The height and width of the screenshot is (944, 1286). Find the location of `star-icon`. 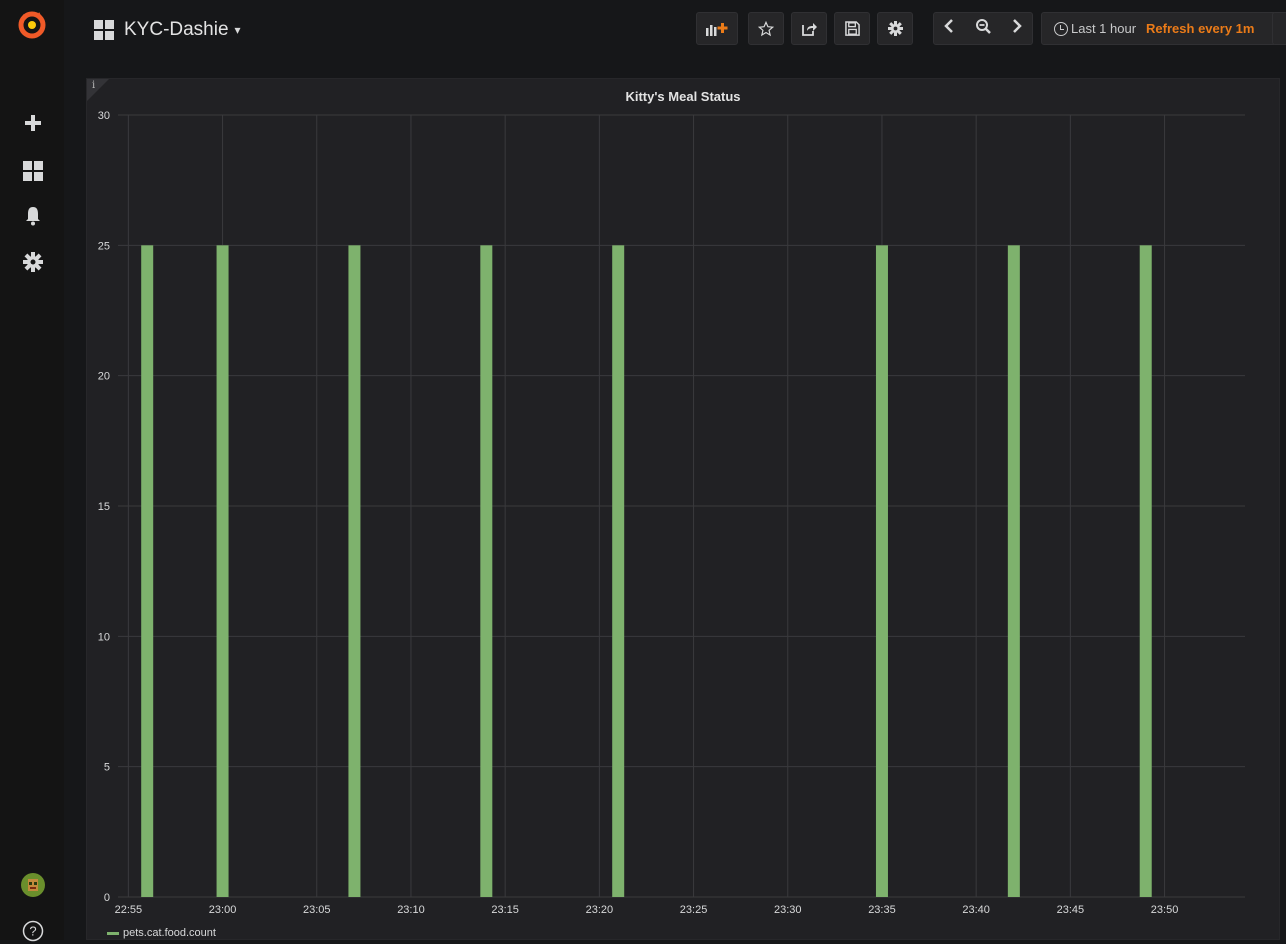

star-icon is located at coordinates (766, 28).